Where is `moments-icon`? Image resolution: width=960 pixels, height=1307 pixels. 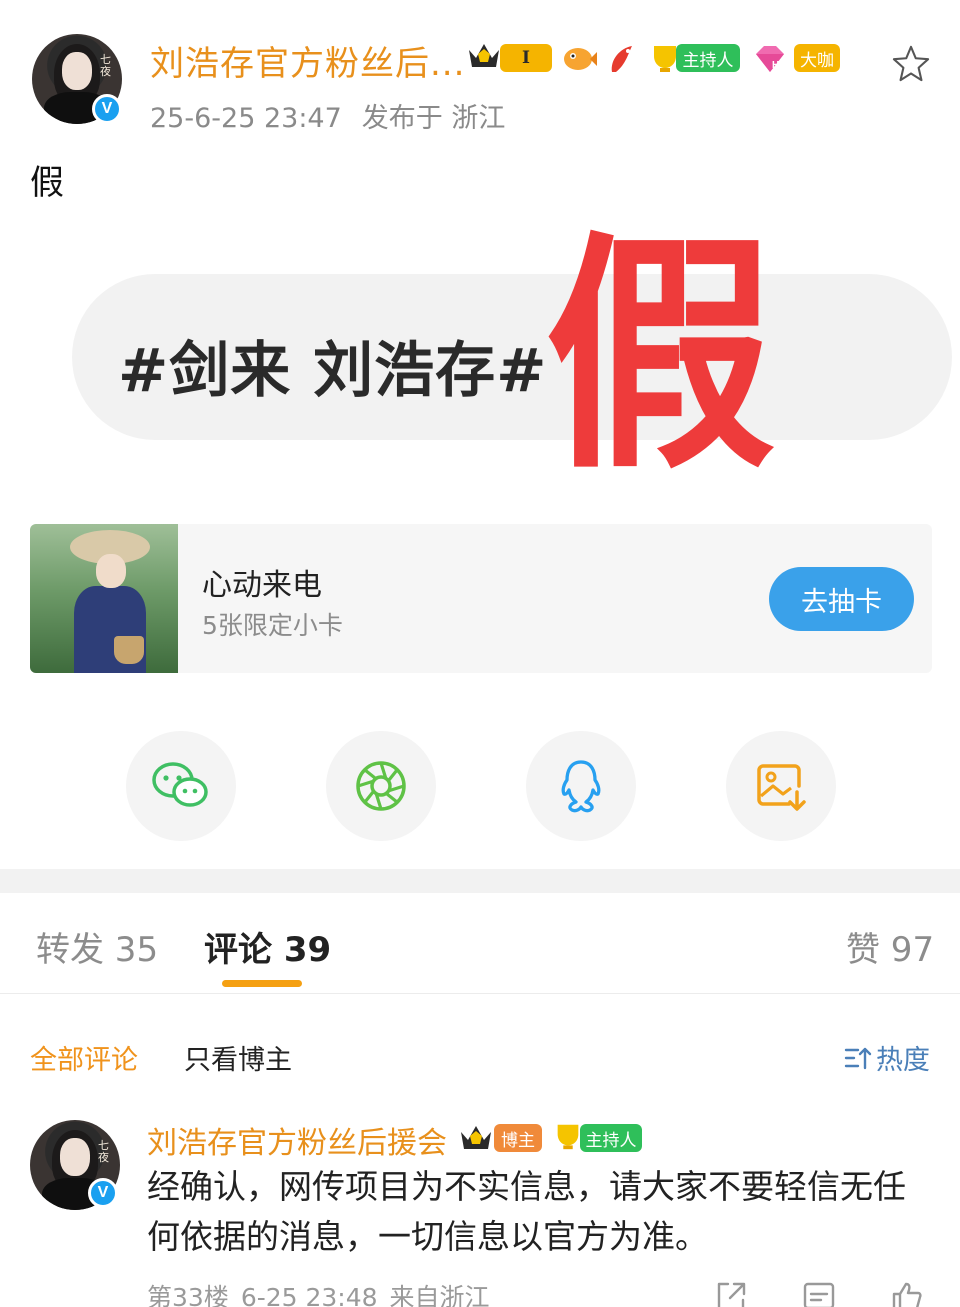 moments-icon is located at coordinates (381, 786).